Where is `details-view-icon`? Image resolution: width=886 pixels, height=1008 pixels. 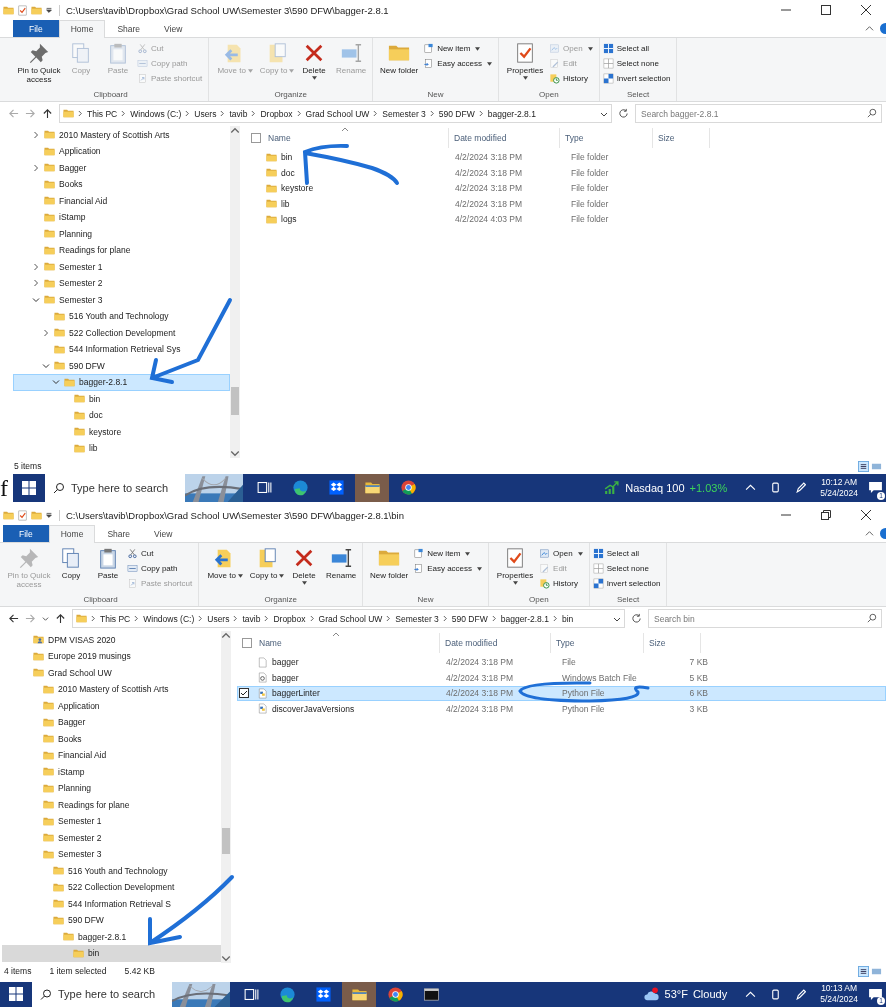
details-view-icon is located at coordinates (863, 466).